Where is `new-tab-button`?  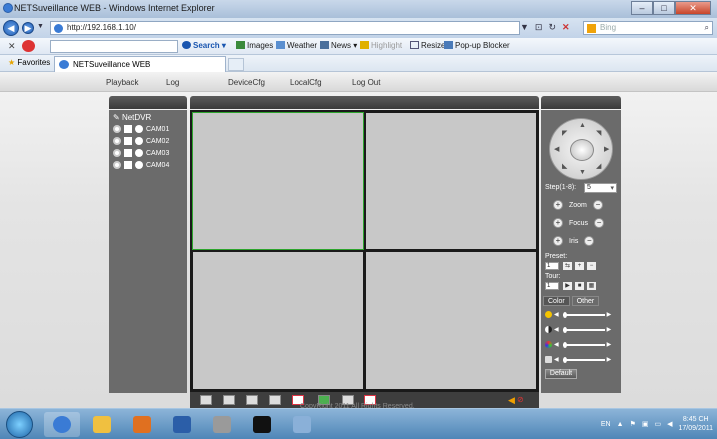 new-tab-button is located at coordinates (236, 64).